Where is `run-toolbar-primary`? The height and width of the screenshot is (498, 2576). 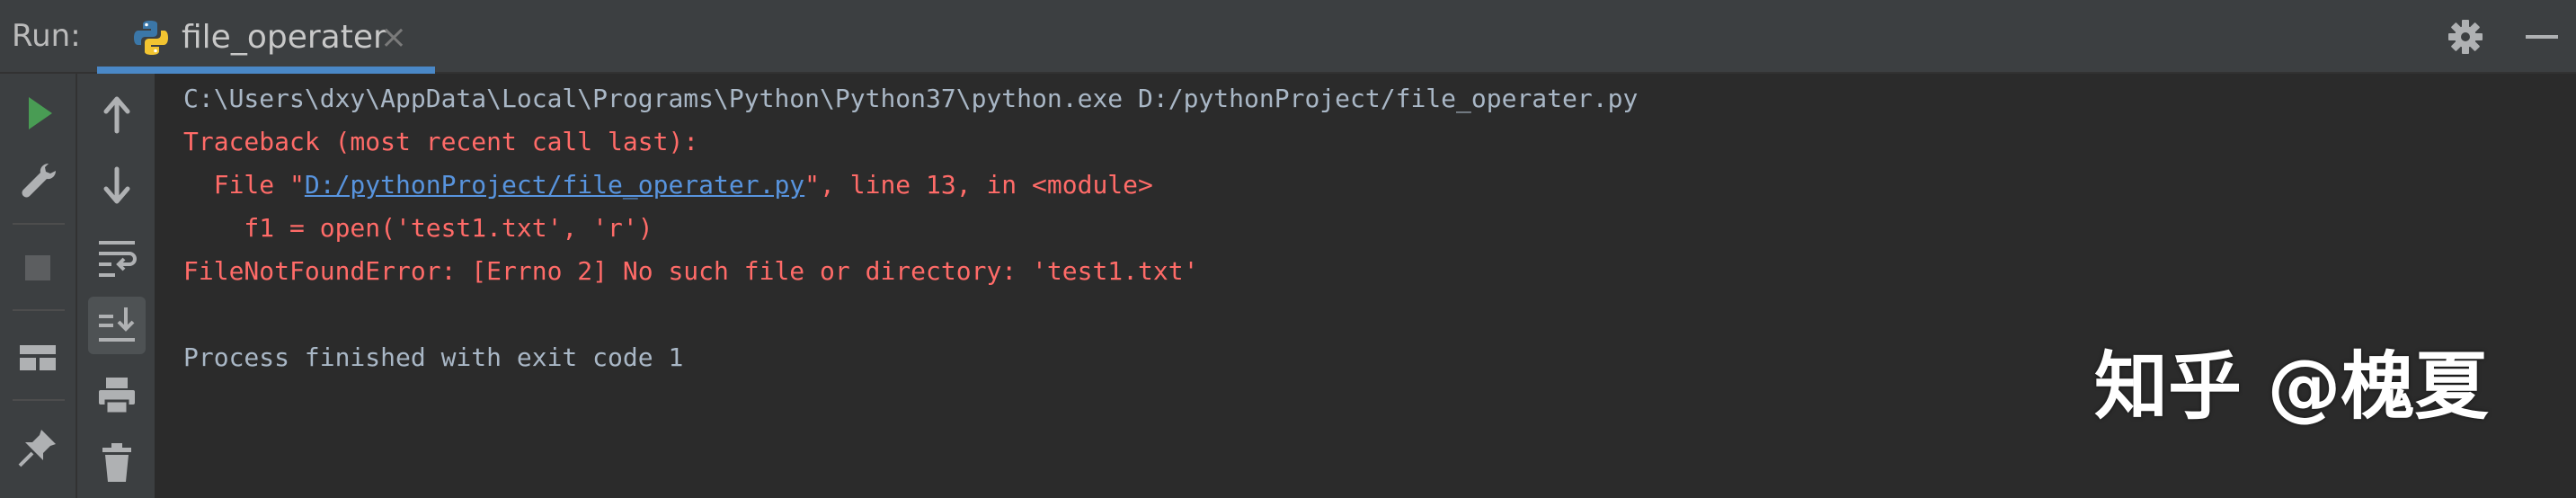
run-toolbar-primary is located at coordinates (38, 286).